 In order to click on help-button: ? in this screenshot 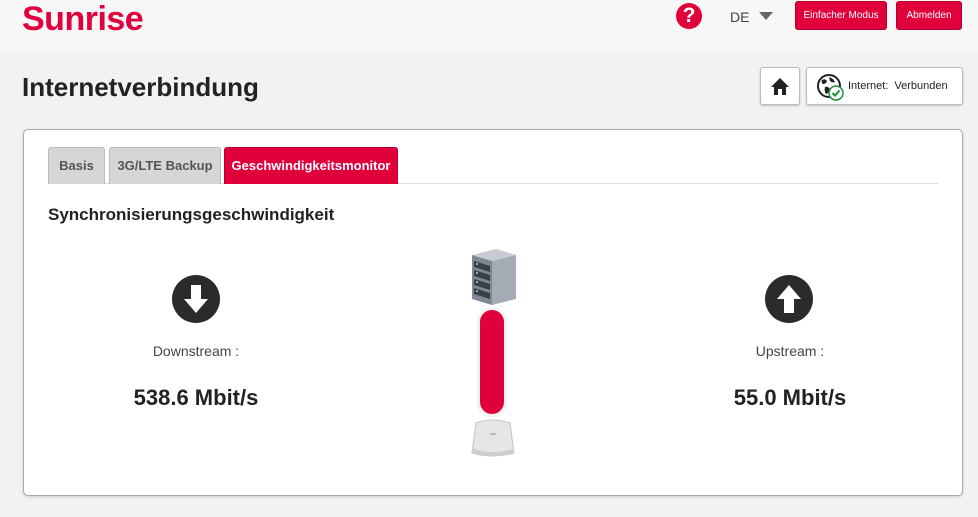, I will do `click(689, 16)`.